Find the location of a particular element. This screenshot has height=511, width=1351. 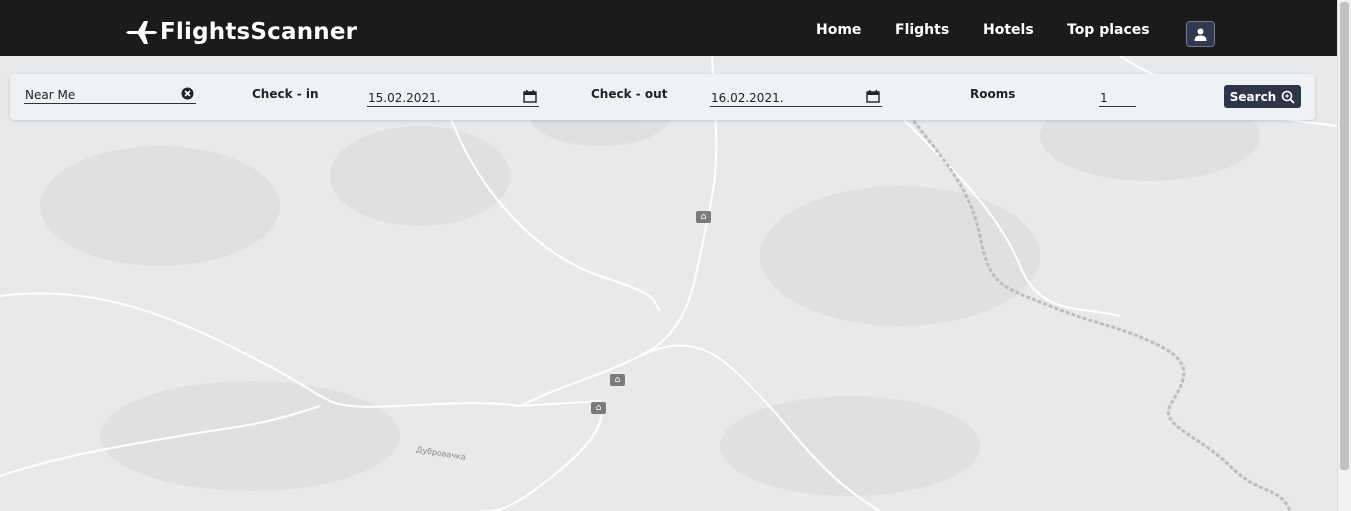

user-icon is located at coordinates (1200, 34).